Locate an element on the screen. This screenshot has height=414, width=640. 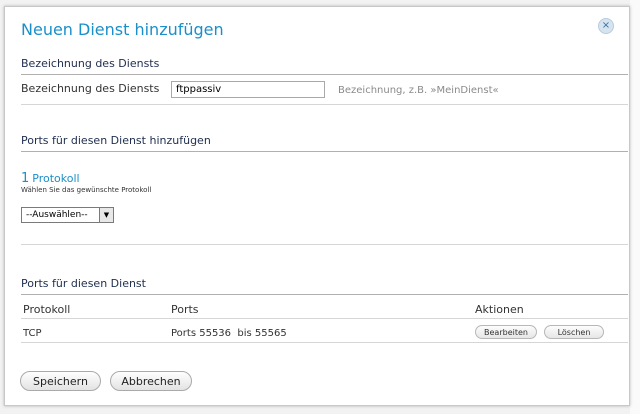
table-header-divider is located at coordinates (324, 318).